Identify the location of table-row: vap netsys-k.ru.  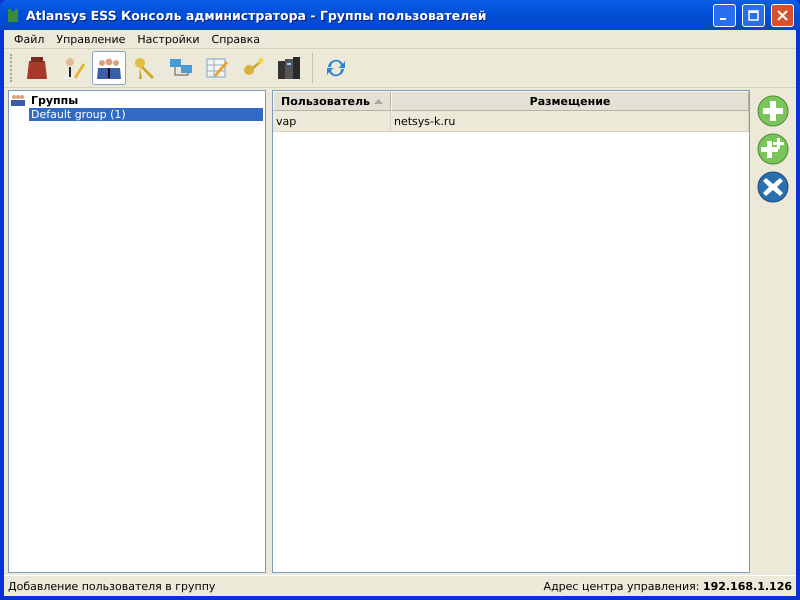
(511, 121).